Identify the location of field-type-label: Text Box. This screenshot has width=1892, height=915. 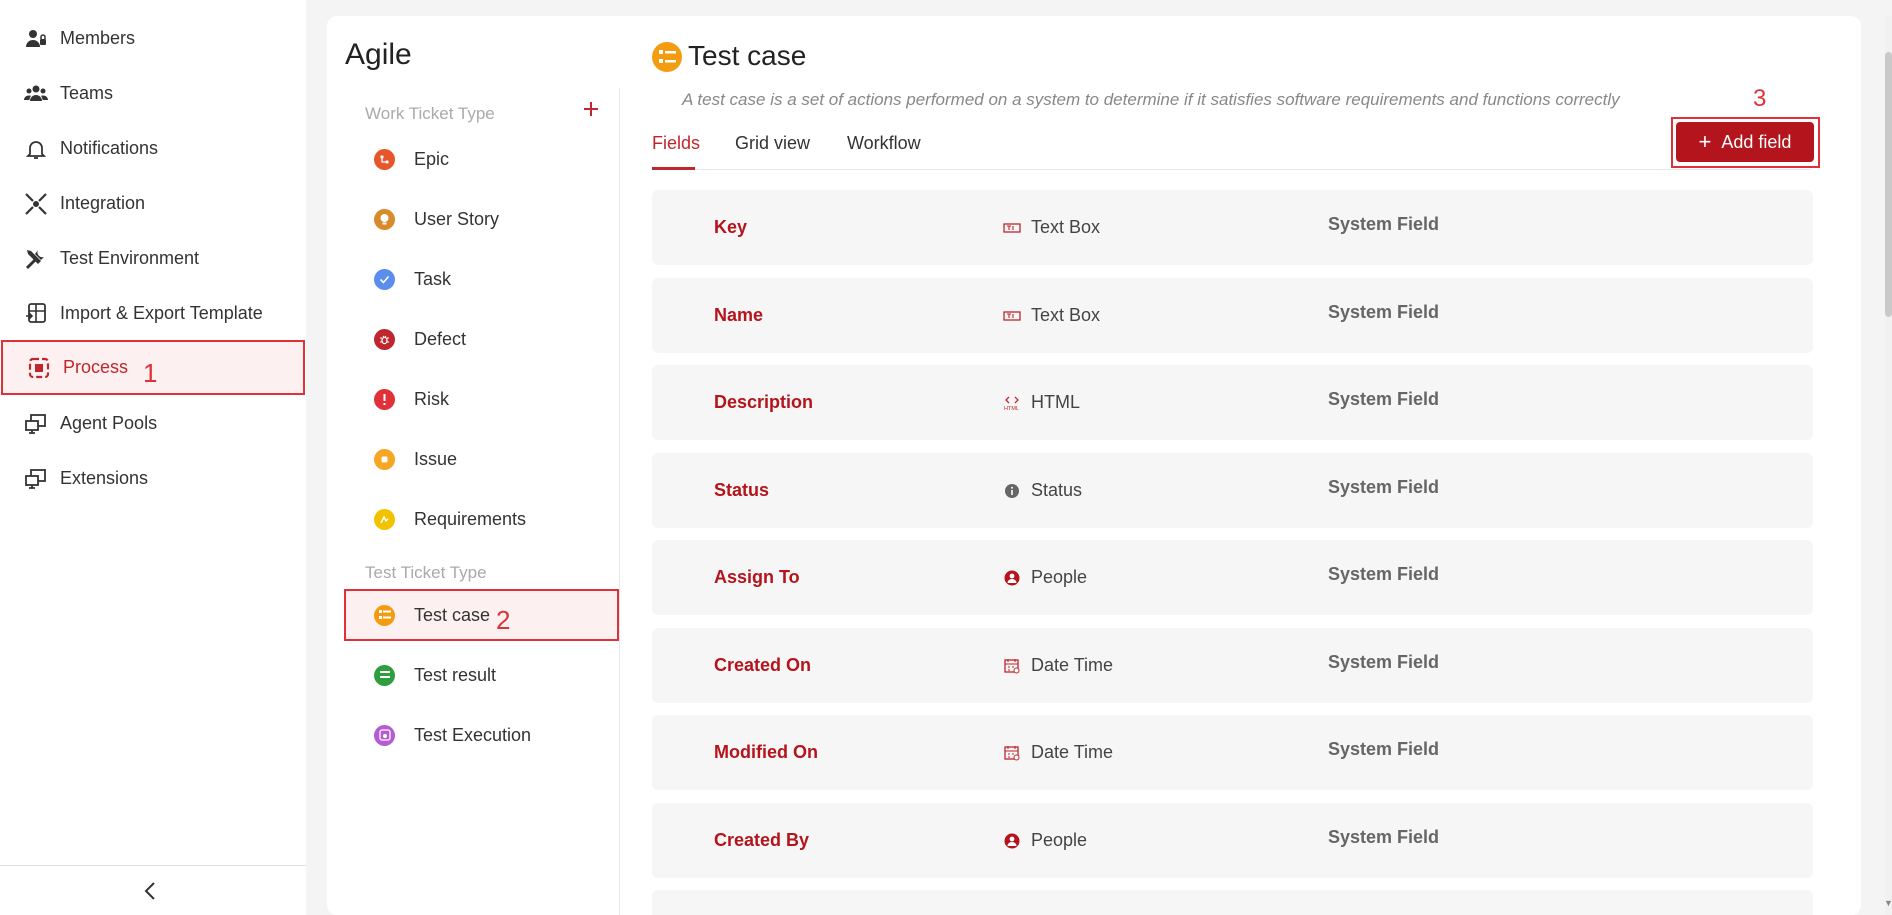
(1066, 227).